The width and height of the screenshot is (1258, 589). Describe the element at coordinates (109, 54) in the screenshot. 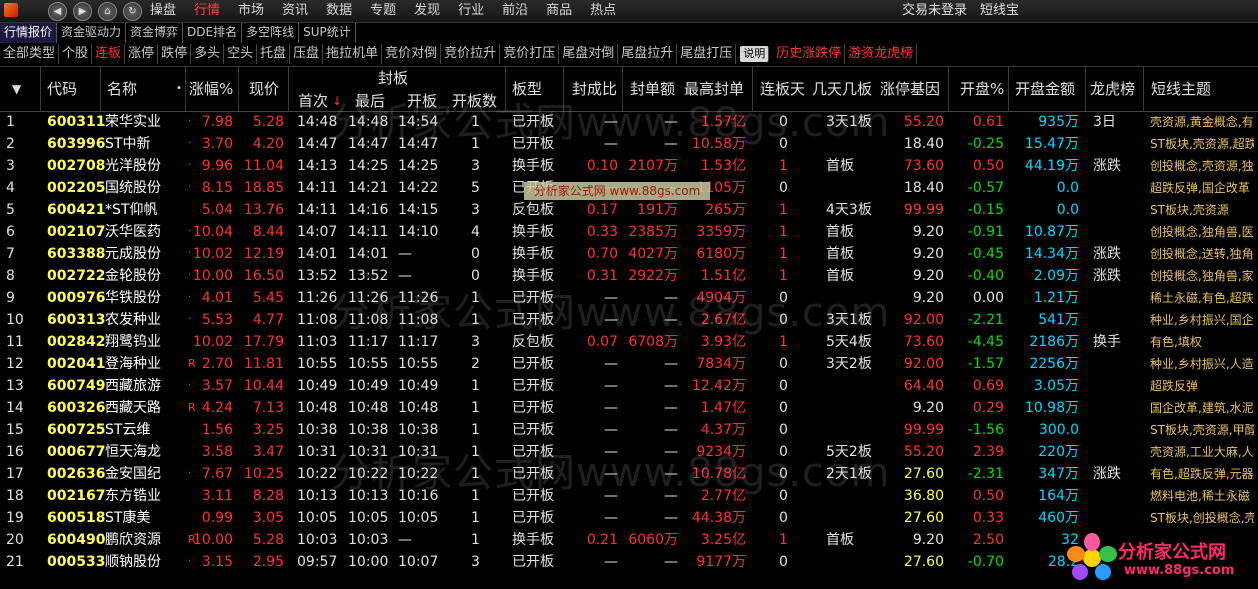

I see `filter-2: 连板` at that location.